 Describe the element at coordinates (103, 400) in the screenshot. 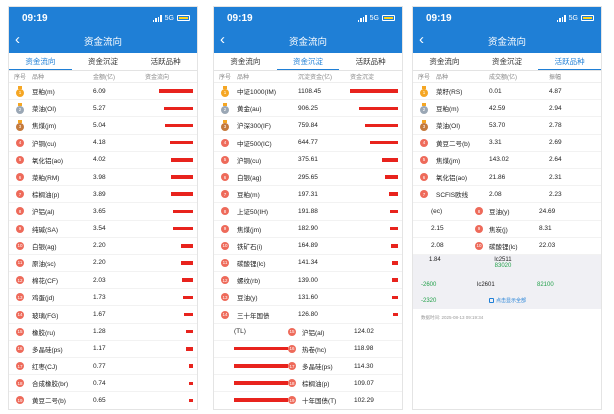

I see `table-row: 19 黄豆二号(b) 0.65` at that location.